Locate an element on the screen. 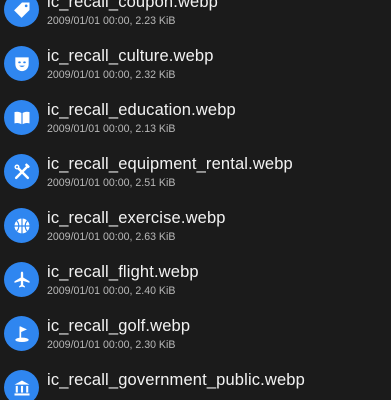 The height and width of the screenshot is (400, 391). airplane-icon is located at coordinates (21, 279).